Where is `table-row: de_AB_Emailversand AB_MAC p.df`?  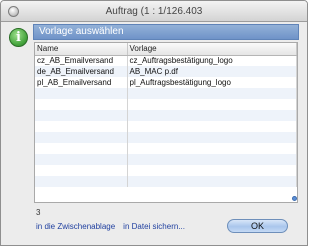
table-row: de_AB_Emailversand AB_MAC p.df is located at coordinates (166, 71).